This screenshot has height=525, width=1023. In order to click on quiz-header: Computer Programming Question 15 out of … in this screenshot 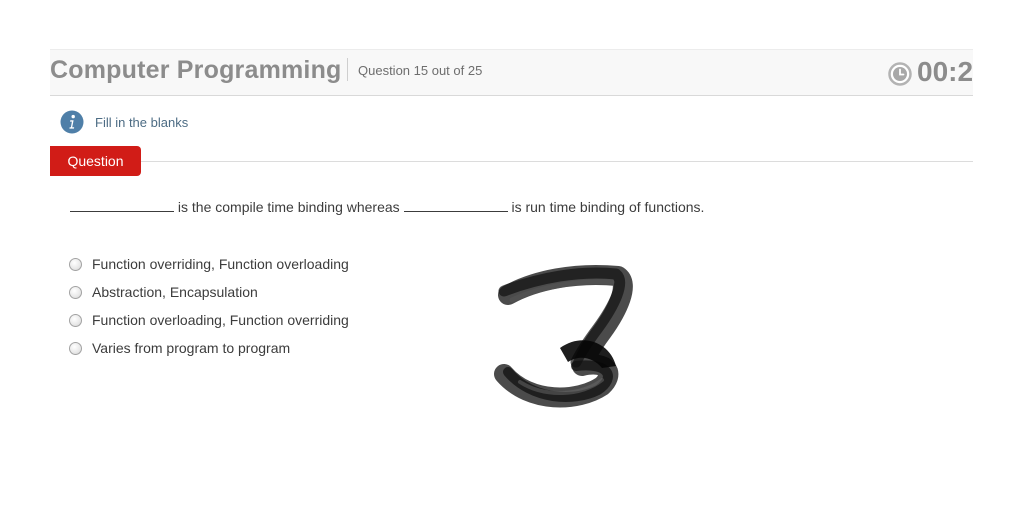, I will do `click(511, 72)`.